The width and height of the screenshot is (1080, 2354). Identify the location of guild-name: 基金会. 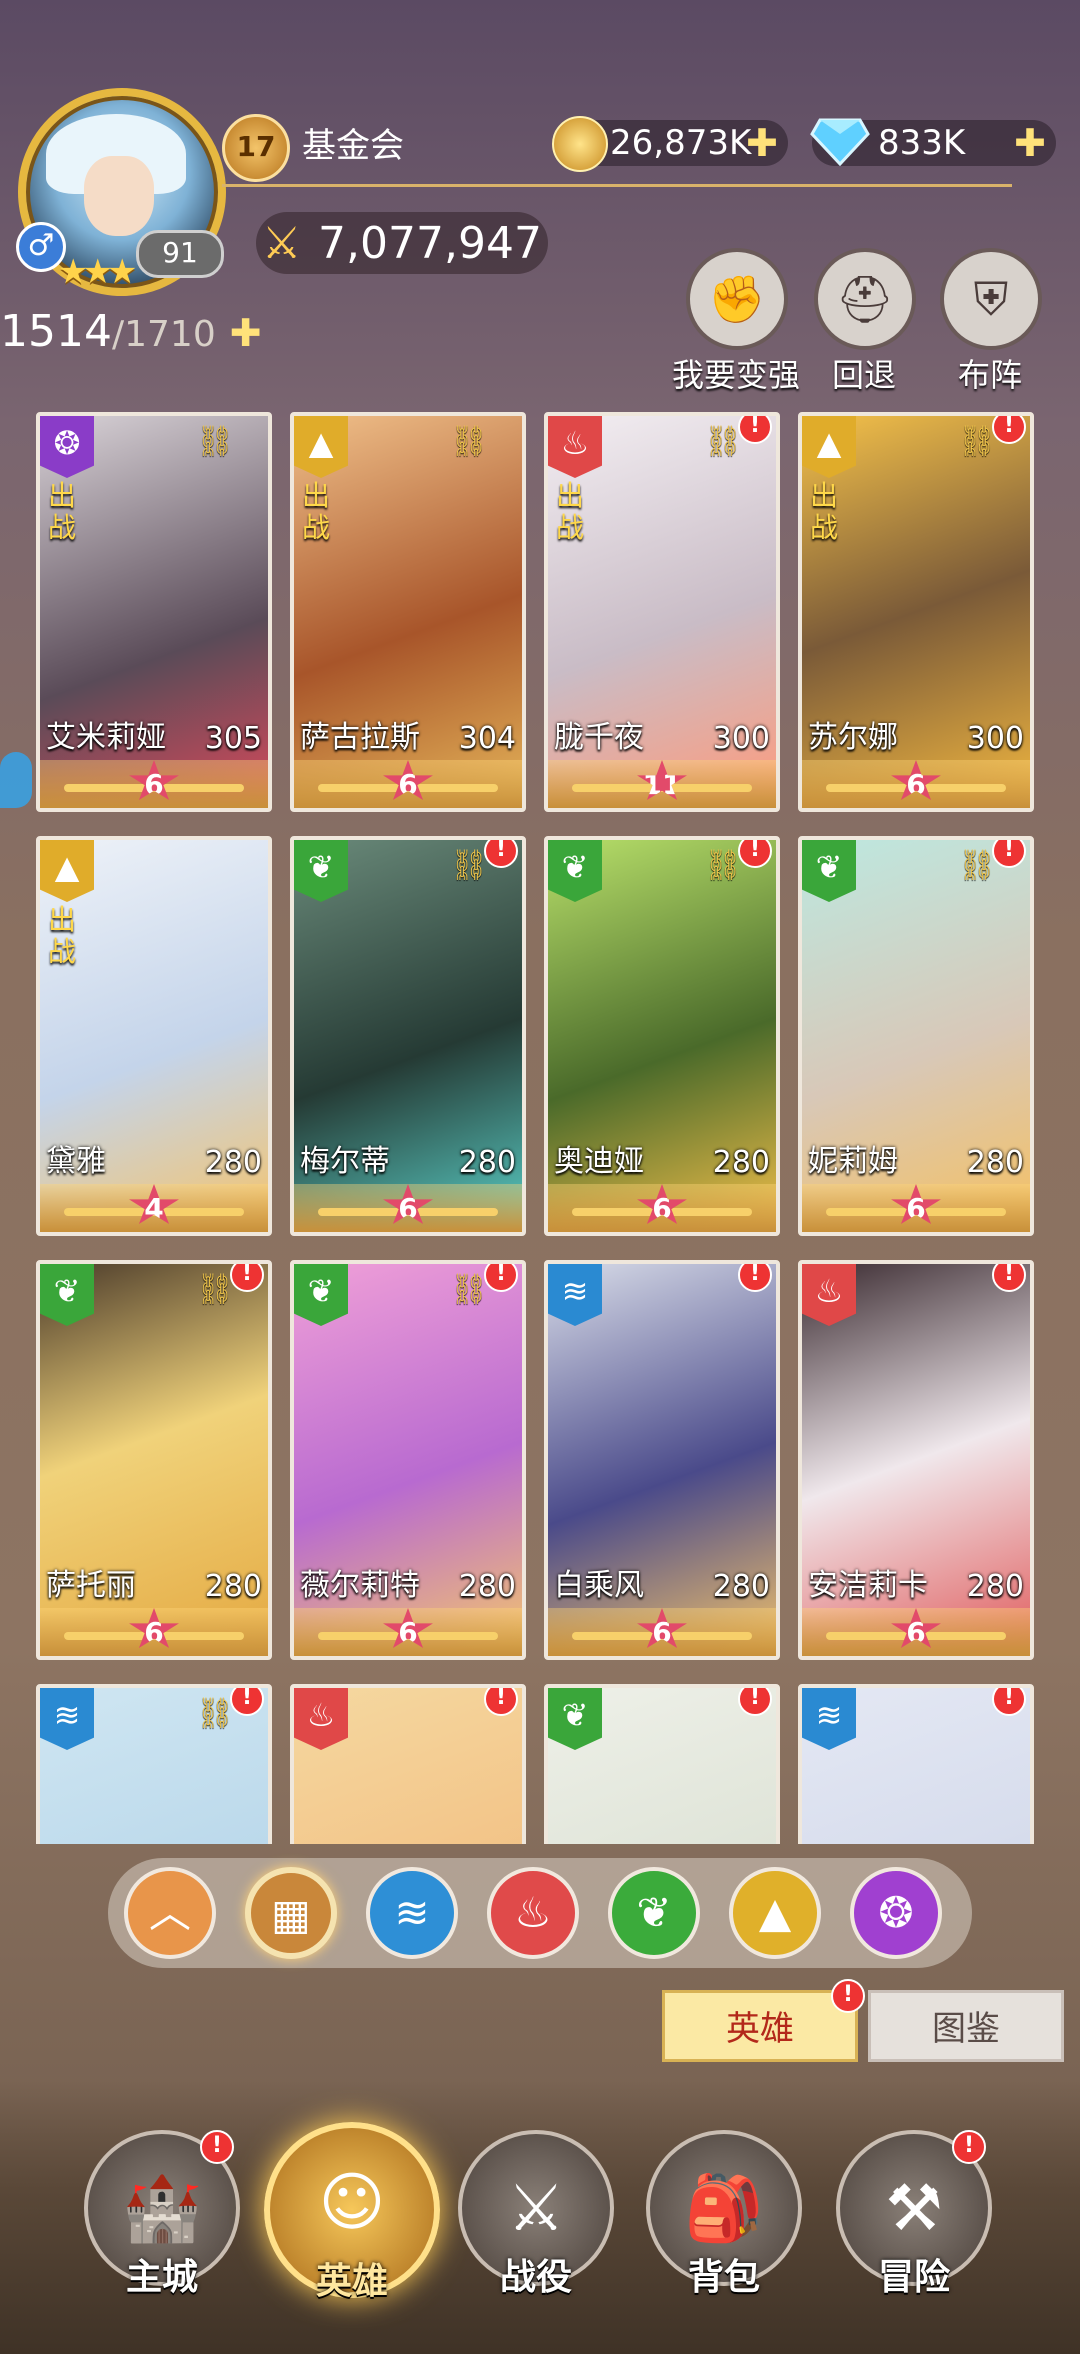
(353, 142).